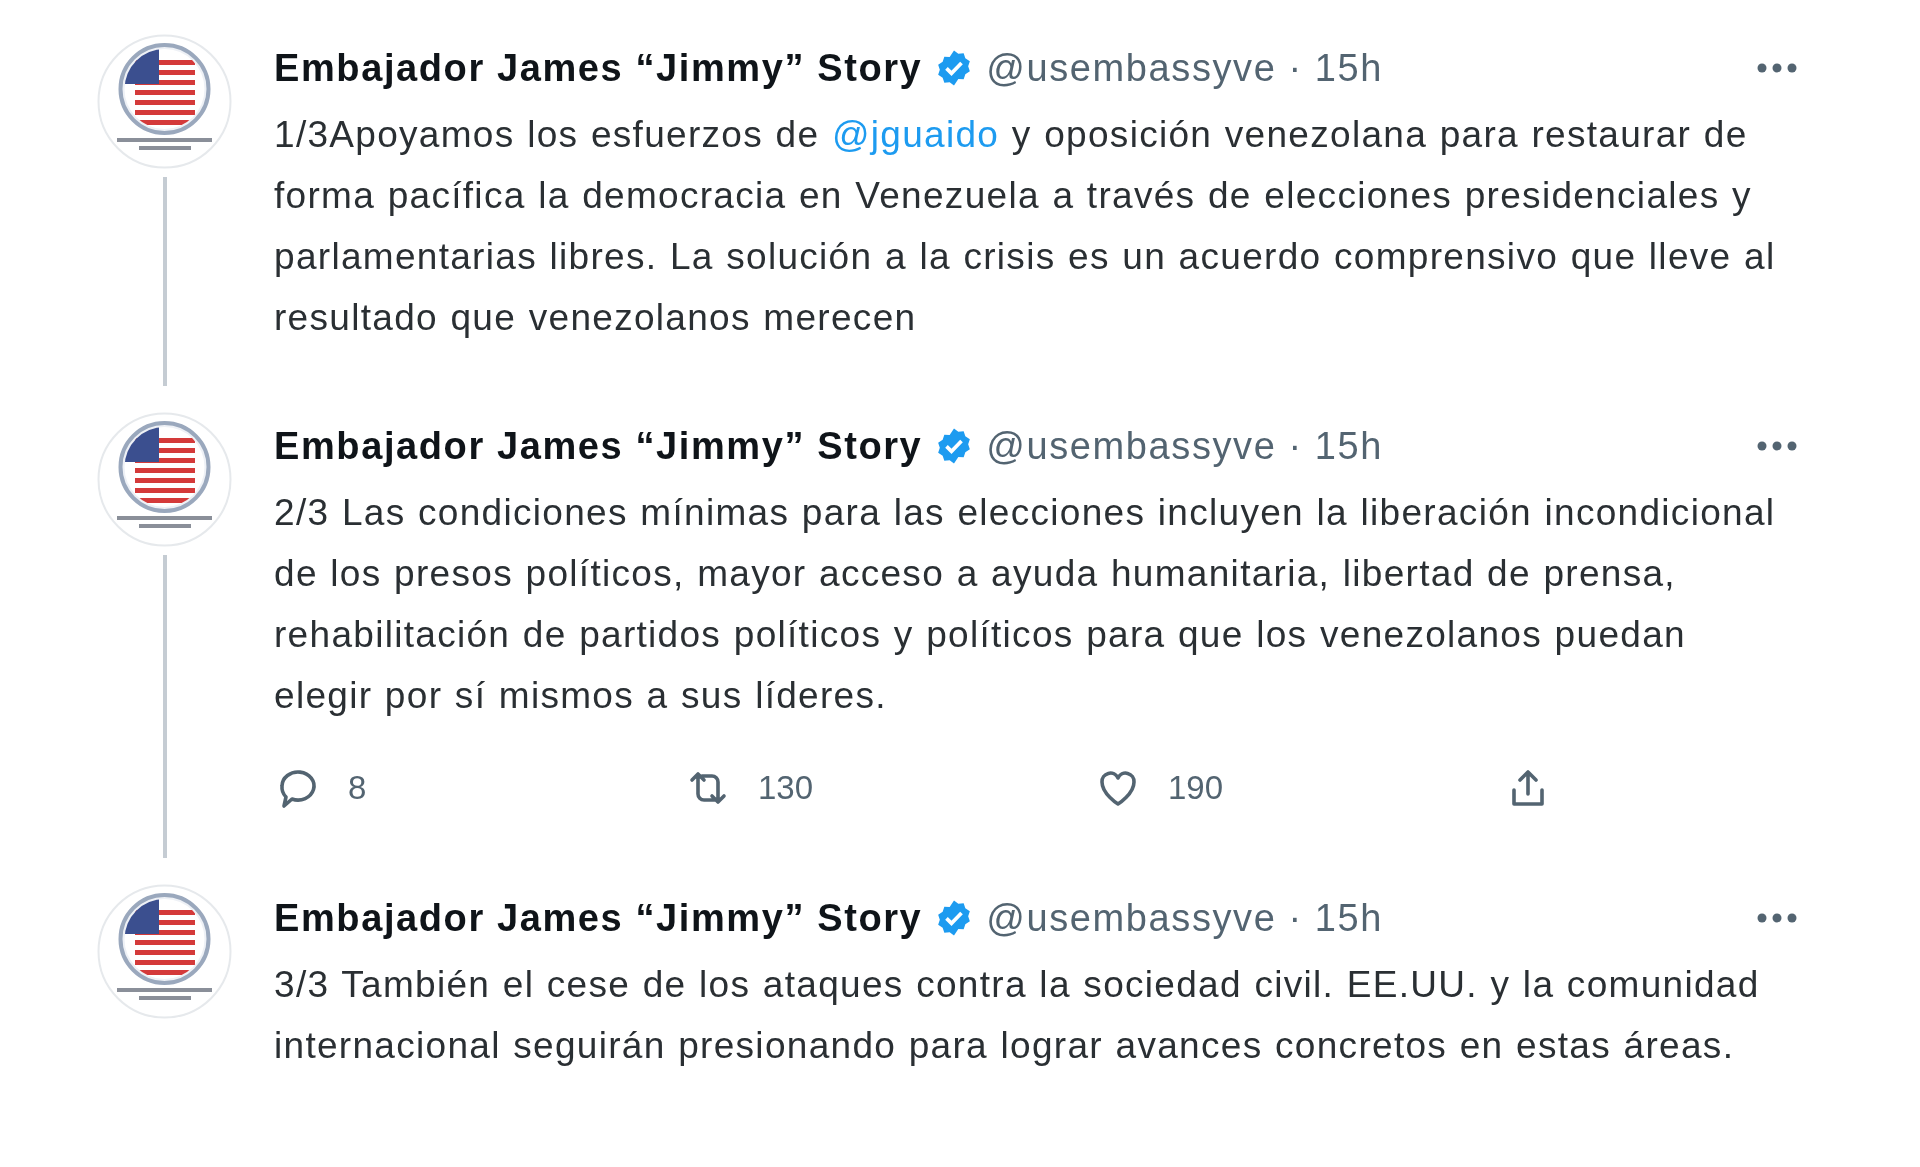  Describe the element at coordinates (1299, 788) in the screenshot. I see `like-button: 190` at that location.